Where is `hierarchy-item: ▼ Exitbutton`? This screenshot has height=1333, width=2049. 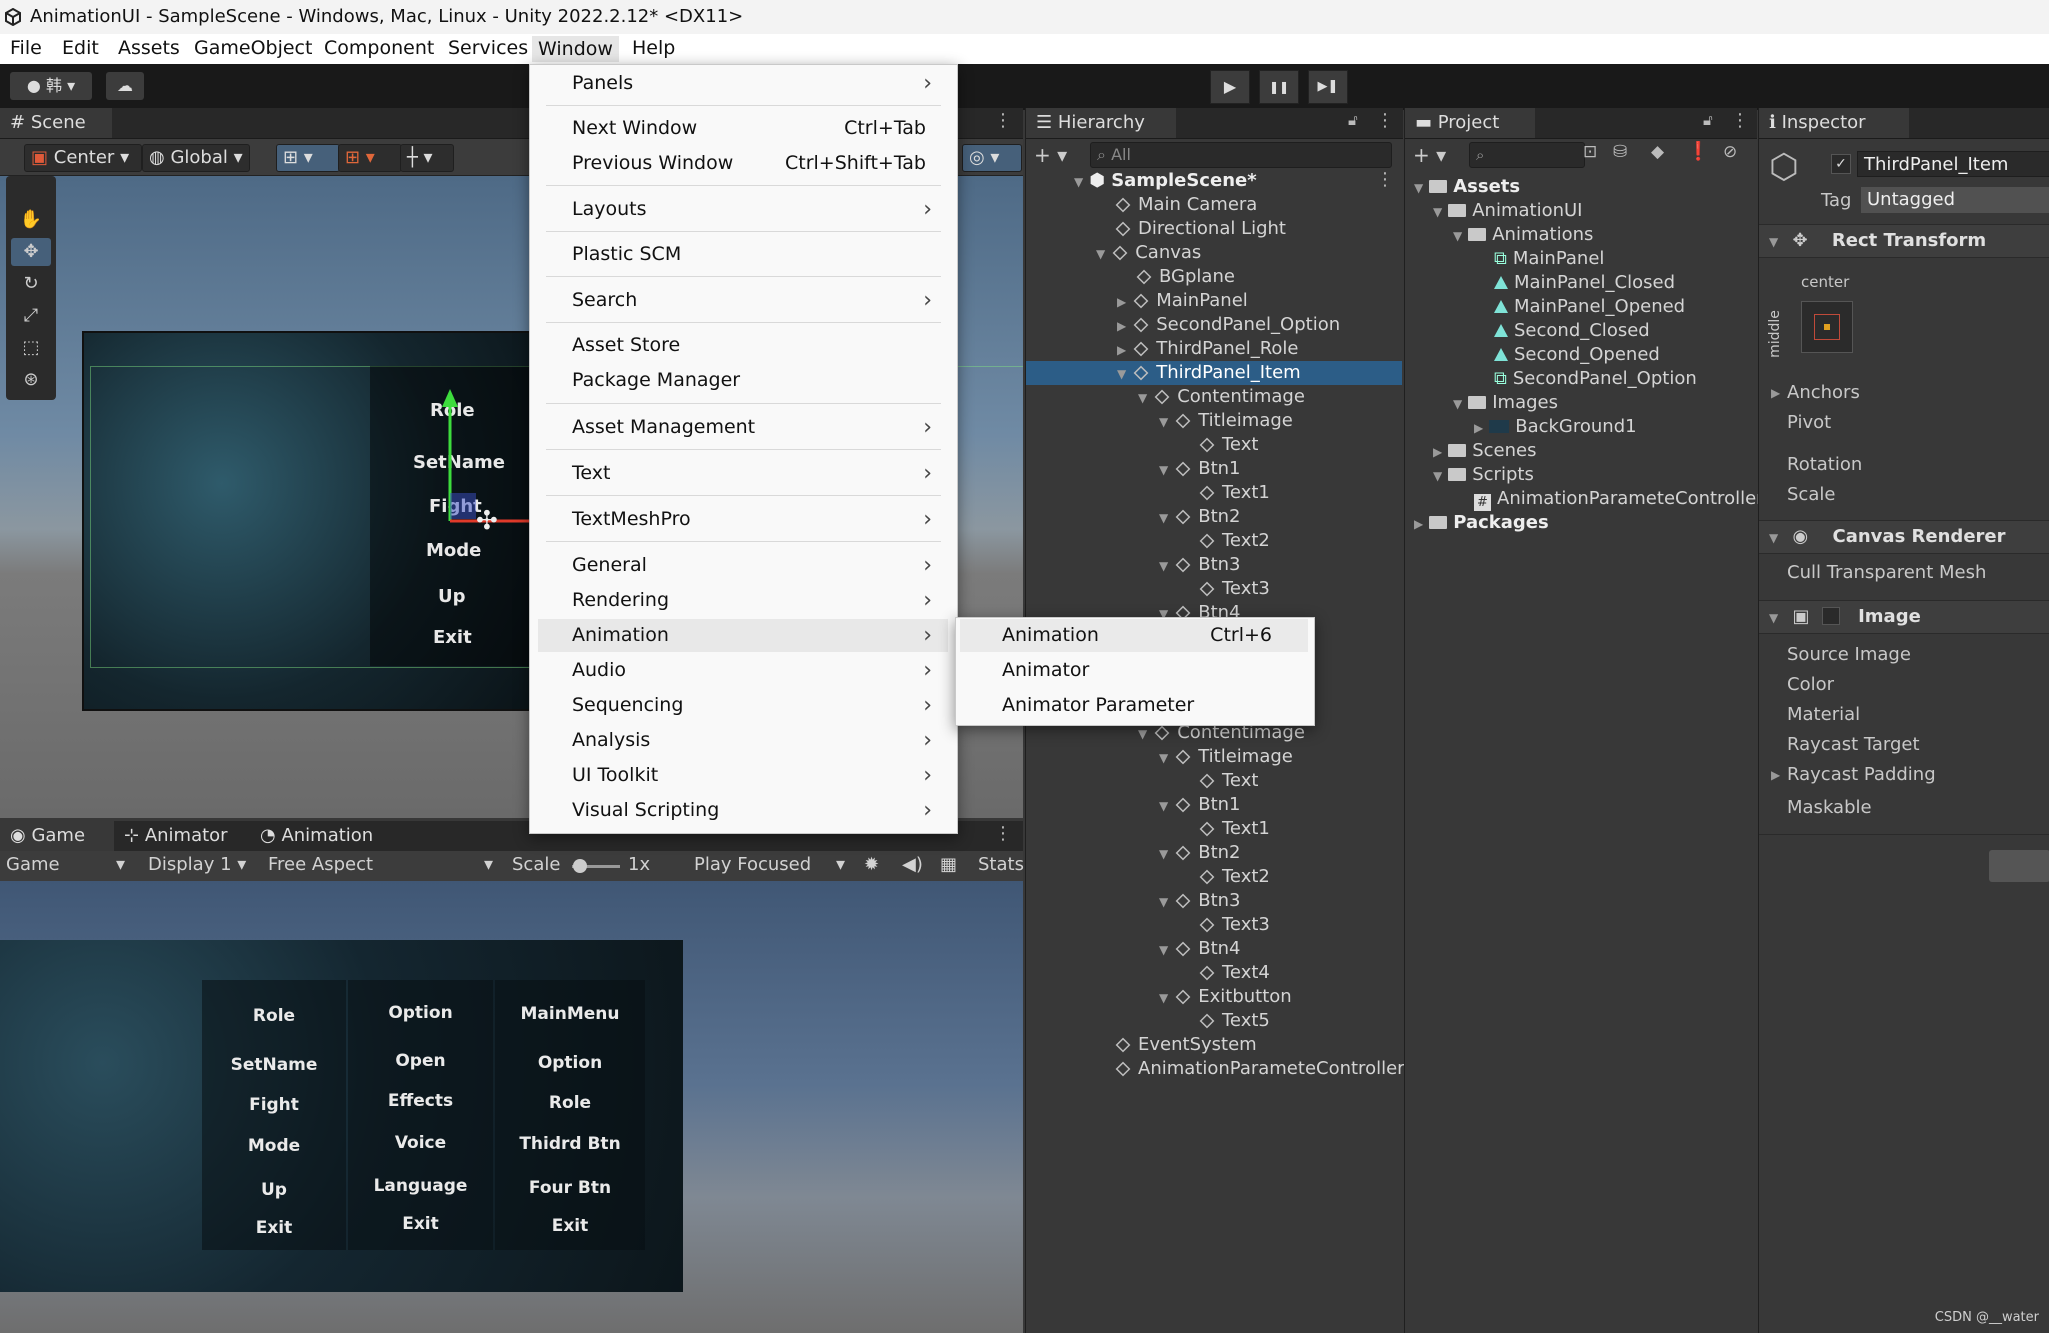 hierarchy-item: ▼ Exitbutton is located at coordinates (1225, 997).